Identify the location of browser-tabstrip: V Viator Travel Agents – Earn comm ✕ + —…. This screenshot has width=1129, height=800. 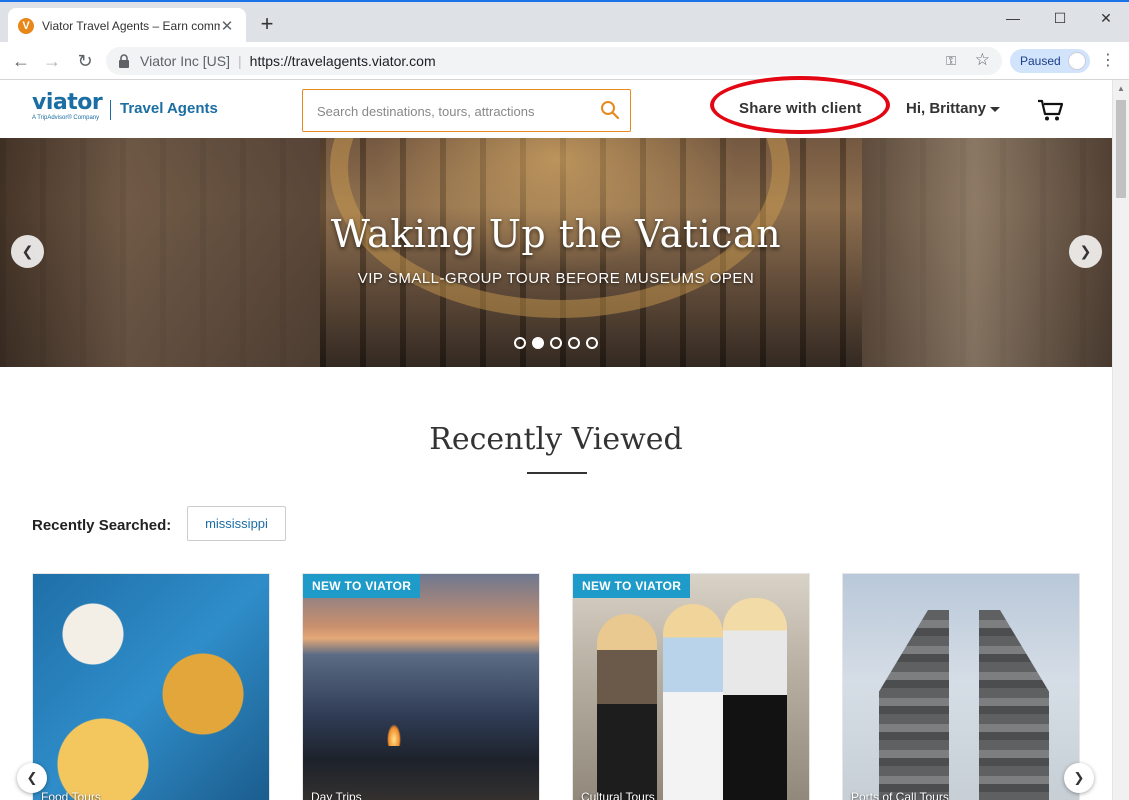
(564, 22).